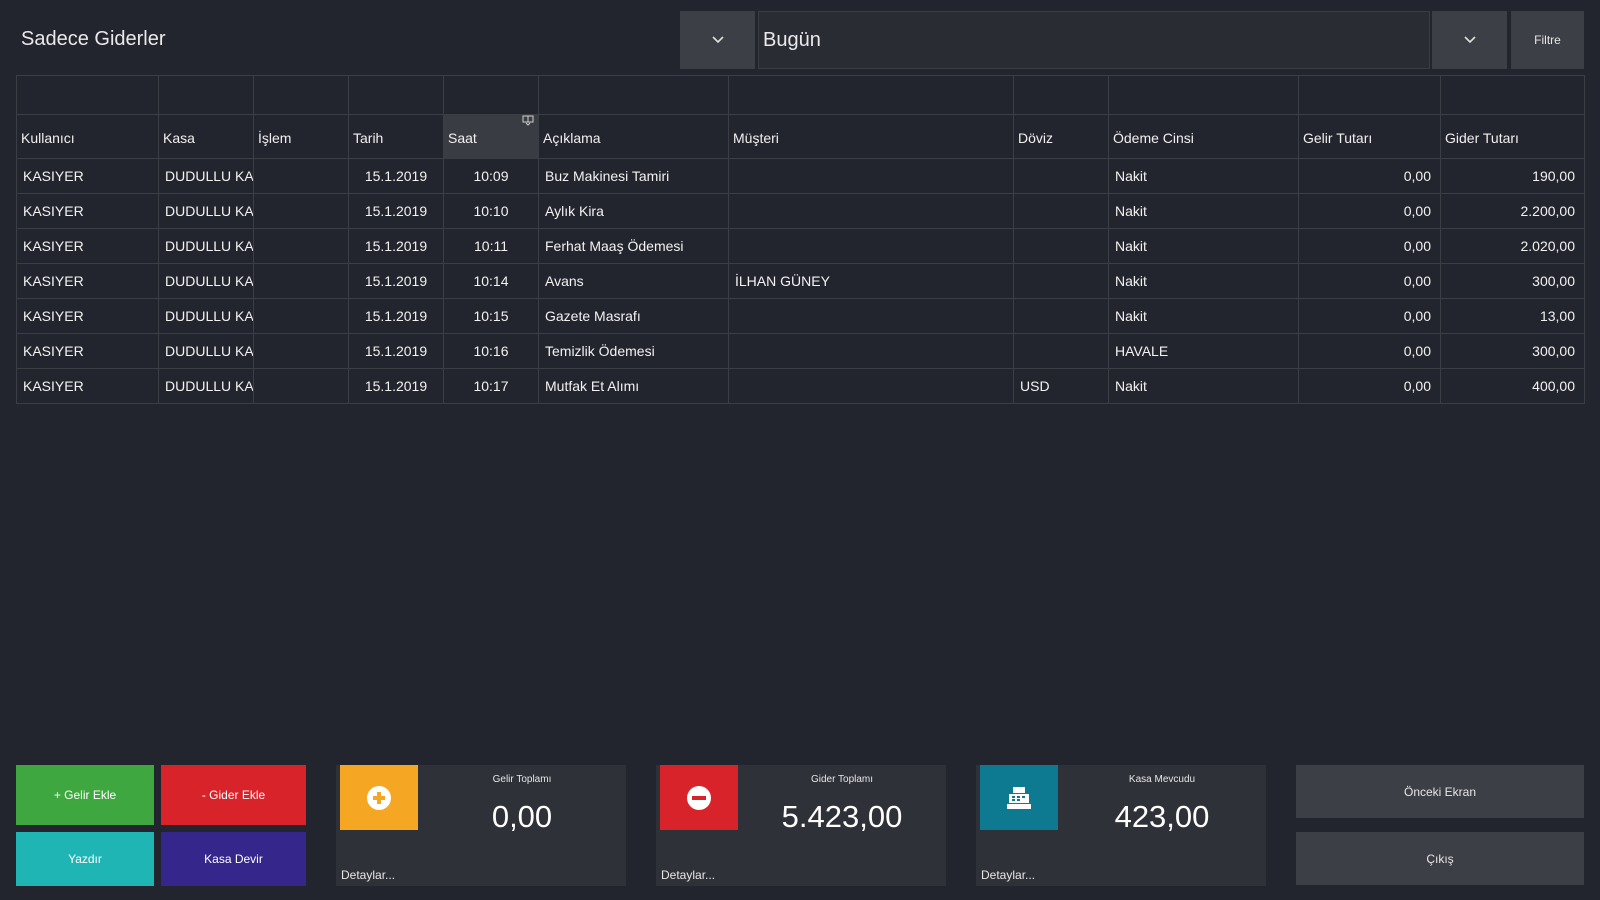 Image resolution: width=1600 pixels, height=900 pixels. Describe the element at coordinates (1369, 136) in the screenshot. I see `col-header-income: Gelir Tutarı` at that location.